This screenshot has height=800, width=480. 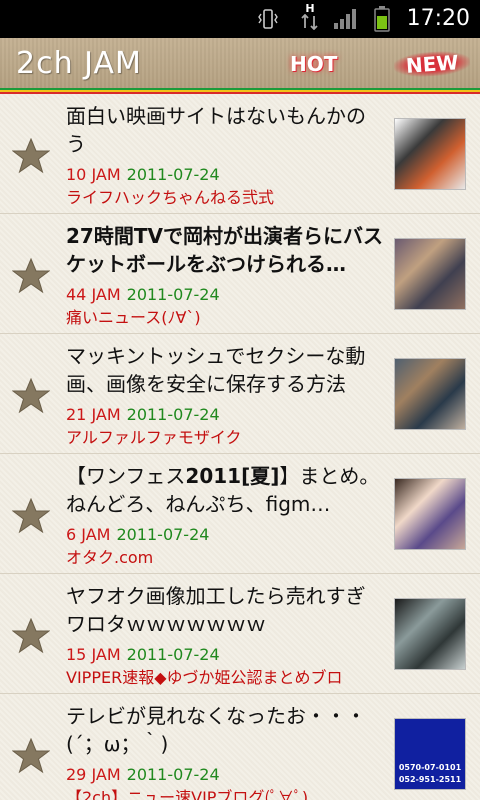 What do you see at coordinates (225, 678) in the screenshot?
I see `article-source: VIPPER速報◆ゆづか姫公認まとめブロ` at bounding box center [225, 678].